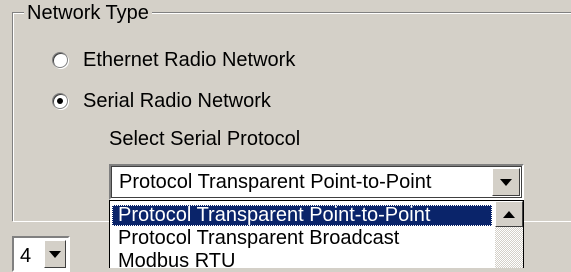 Image resolution: width=571 pixels, height=272 pixels. I want to click on serial-radio-network-option: Serial Radio Network, so click(161, 101).